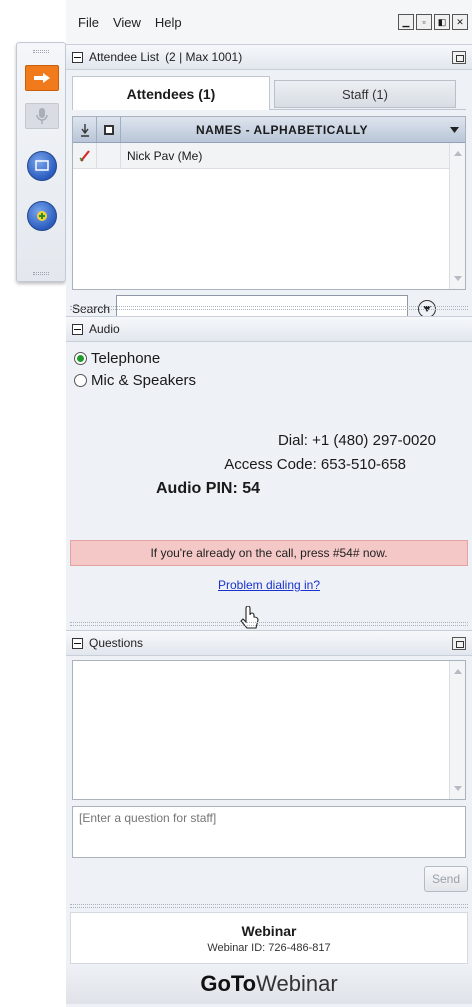 The width and height of the screenshot is (472, 1007). What do you see at coordinates (356, 440) in the screenshot?
I see `dial-number: Dial: +1 (480) 297-0020` at bounding box center [356, 440].